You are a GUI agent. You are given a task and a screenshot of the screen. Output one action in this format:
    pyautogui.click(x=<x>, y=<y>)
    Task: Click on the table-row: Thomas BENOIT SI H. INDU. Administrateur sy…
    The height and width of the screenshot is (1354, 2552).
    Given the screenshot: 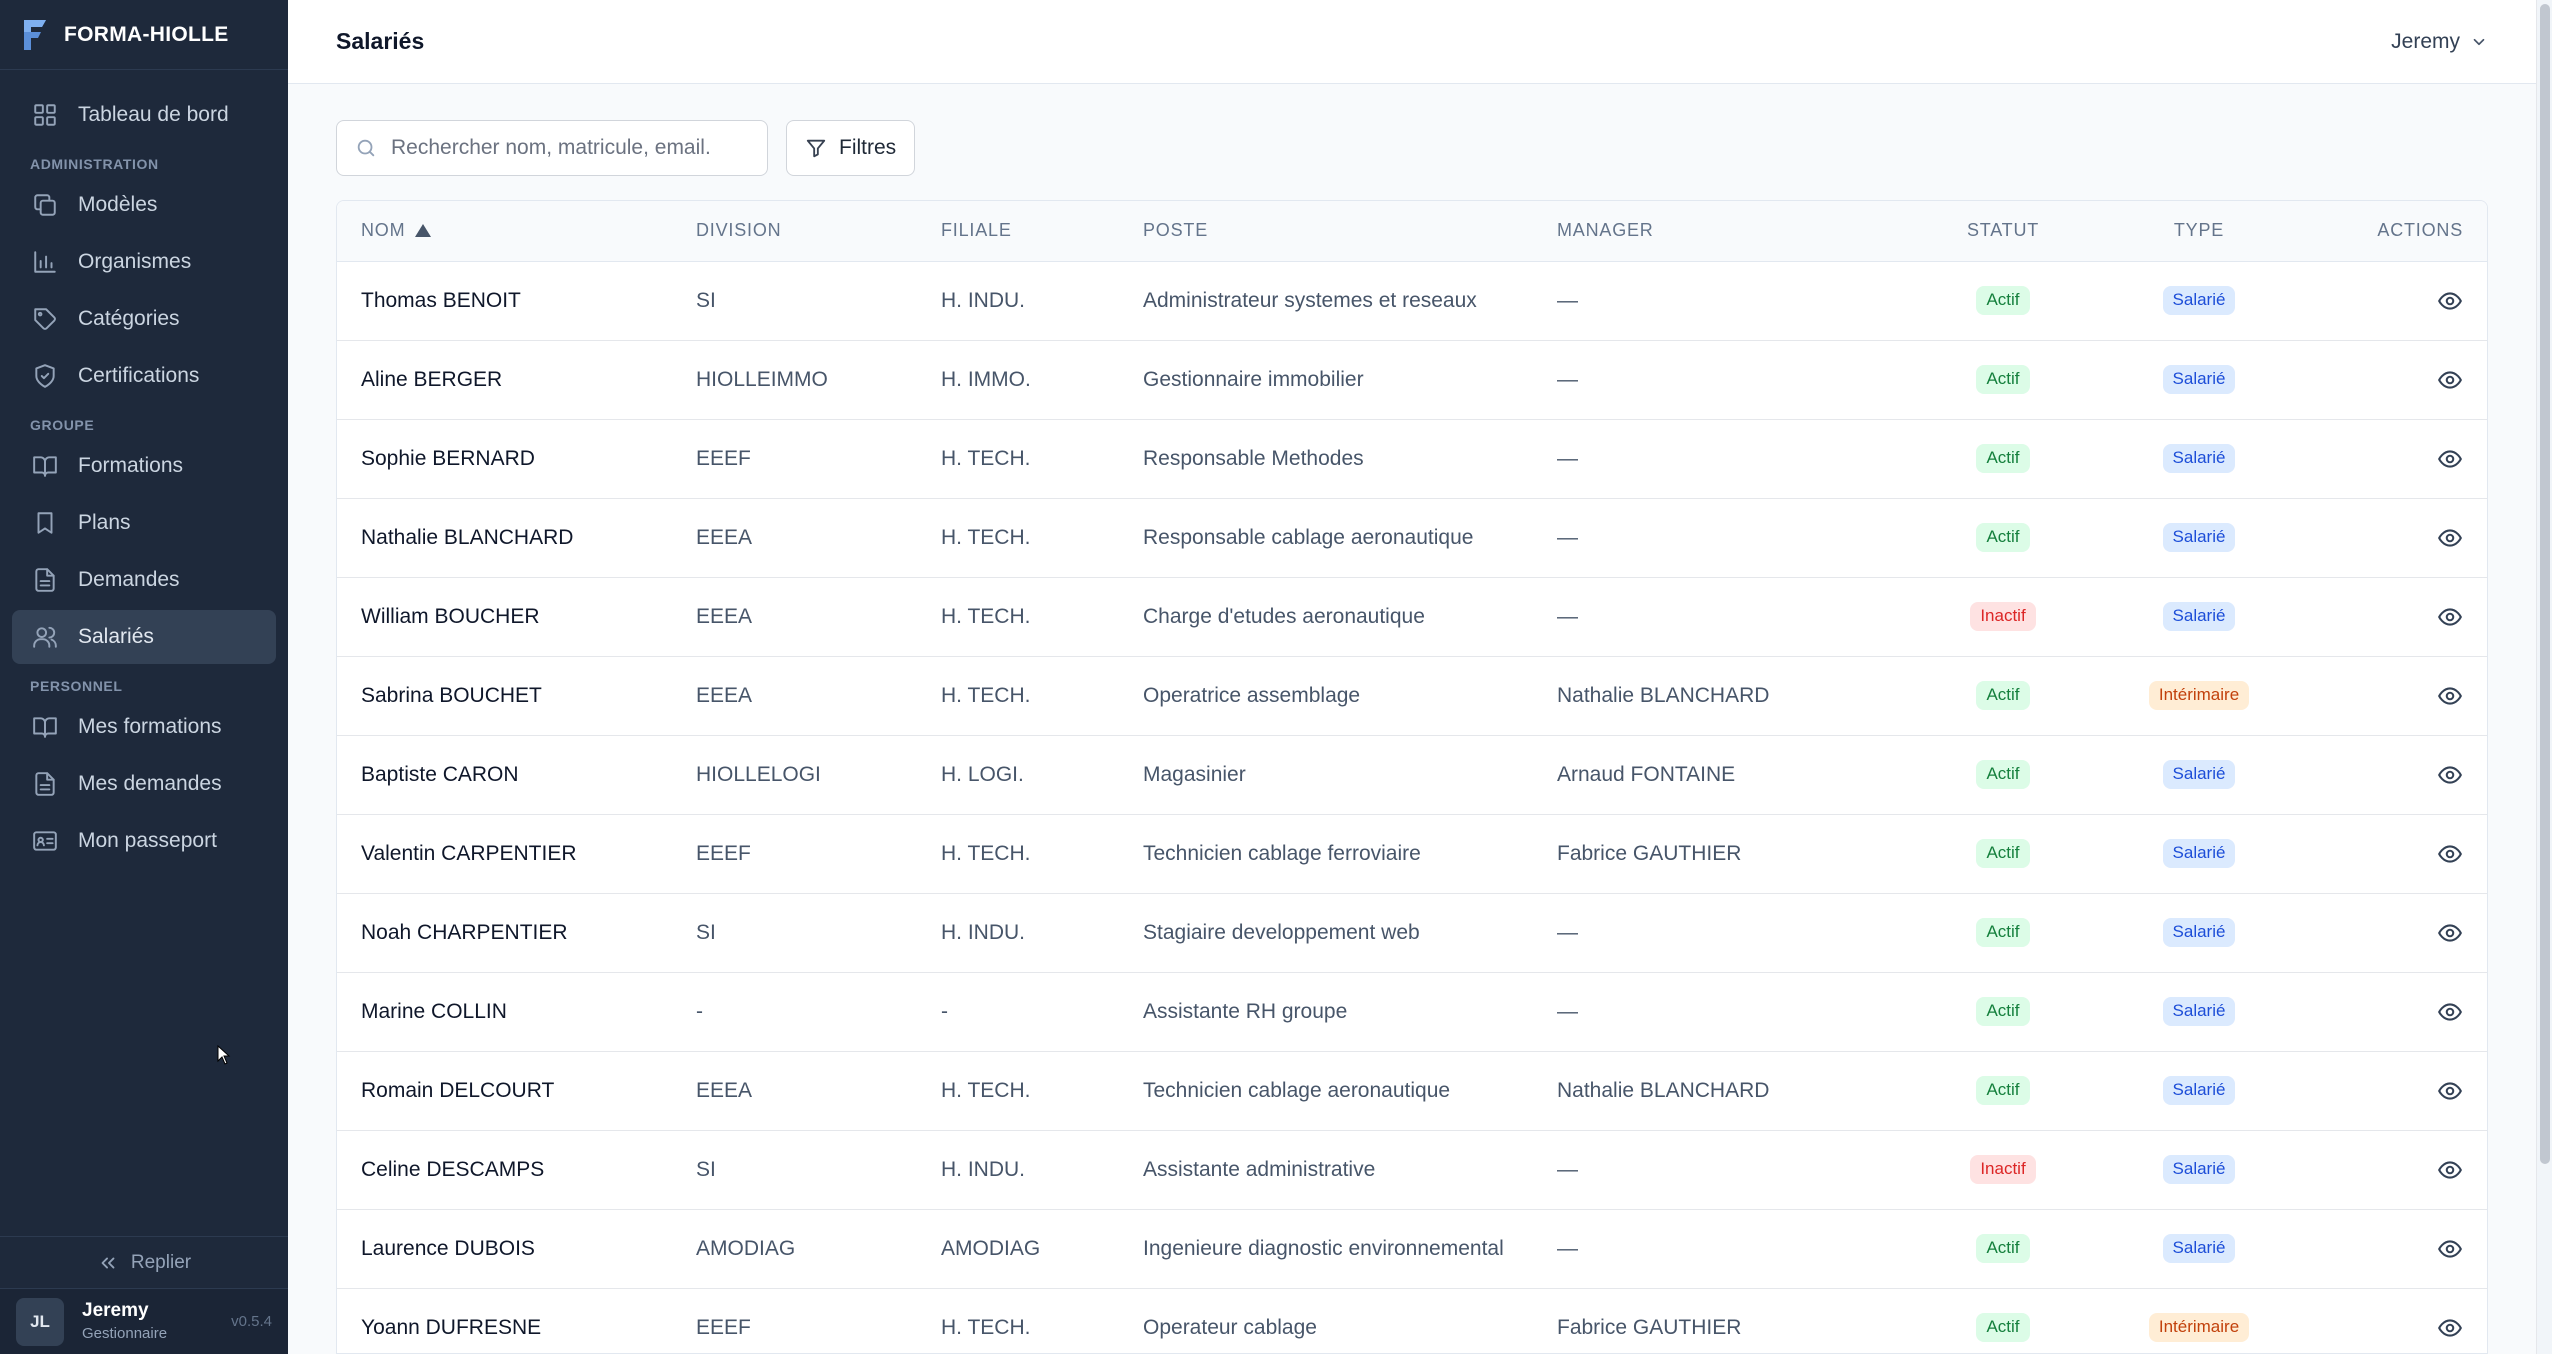 What is the action you would take?
    pyautogui.click(x=1412, y=300)
    